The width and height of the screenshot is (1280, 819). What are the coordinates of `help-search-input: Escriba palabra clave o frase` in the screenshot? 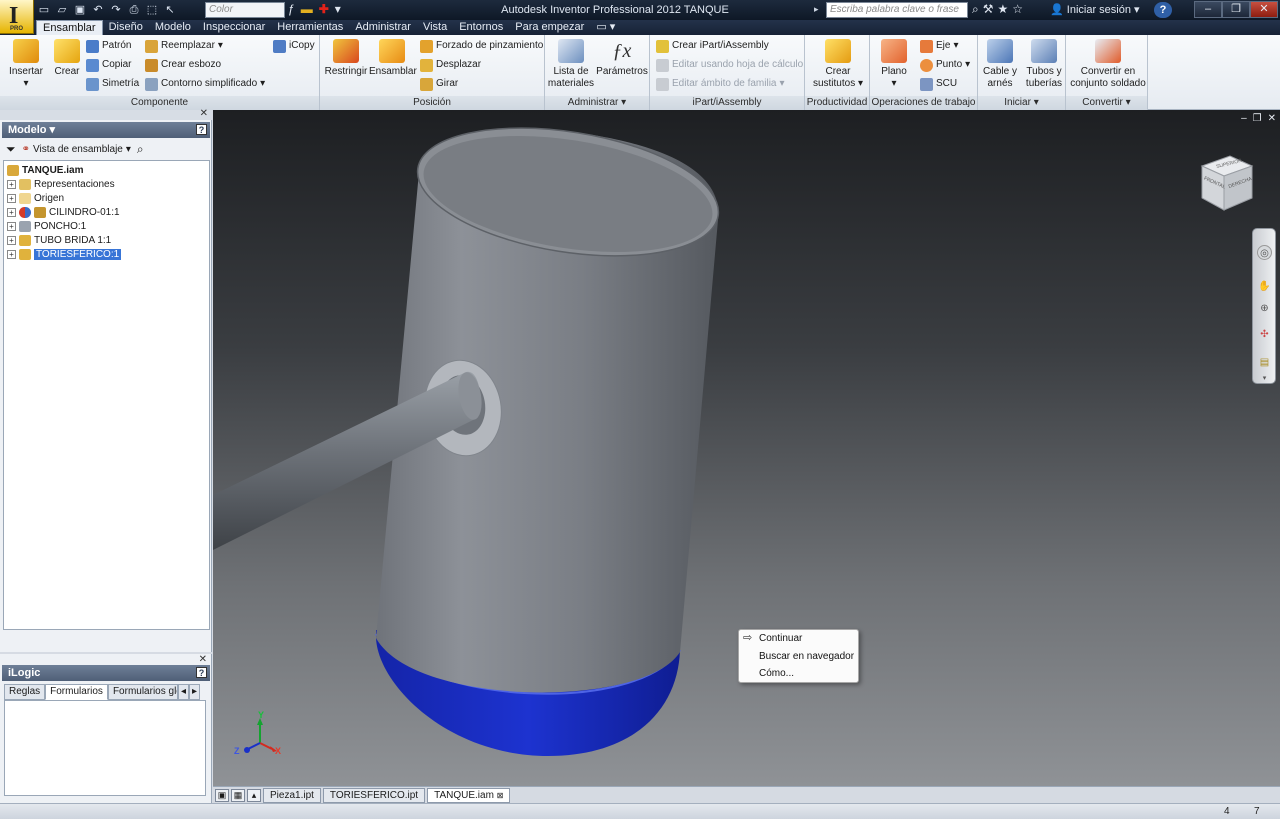 It's located at (897, 10).